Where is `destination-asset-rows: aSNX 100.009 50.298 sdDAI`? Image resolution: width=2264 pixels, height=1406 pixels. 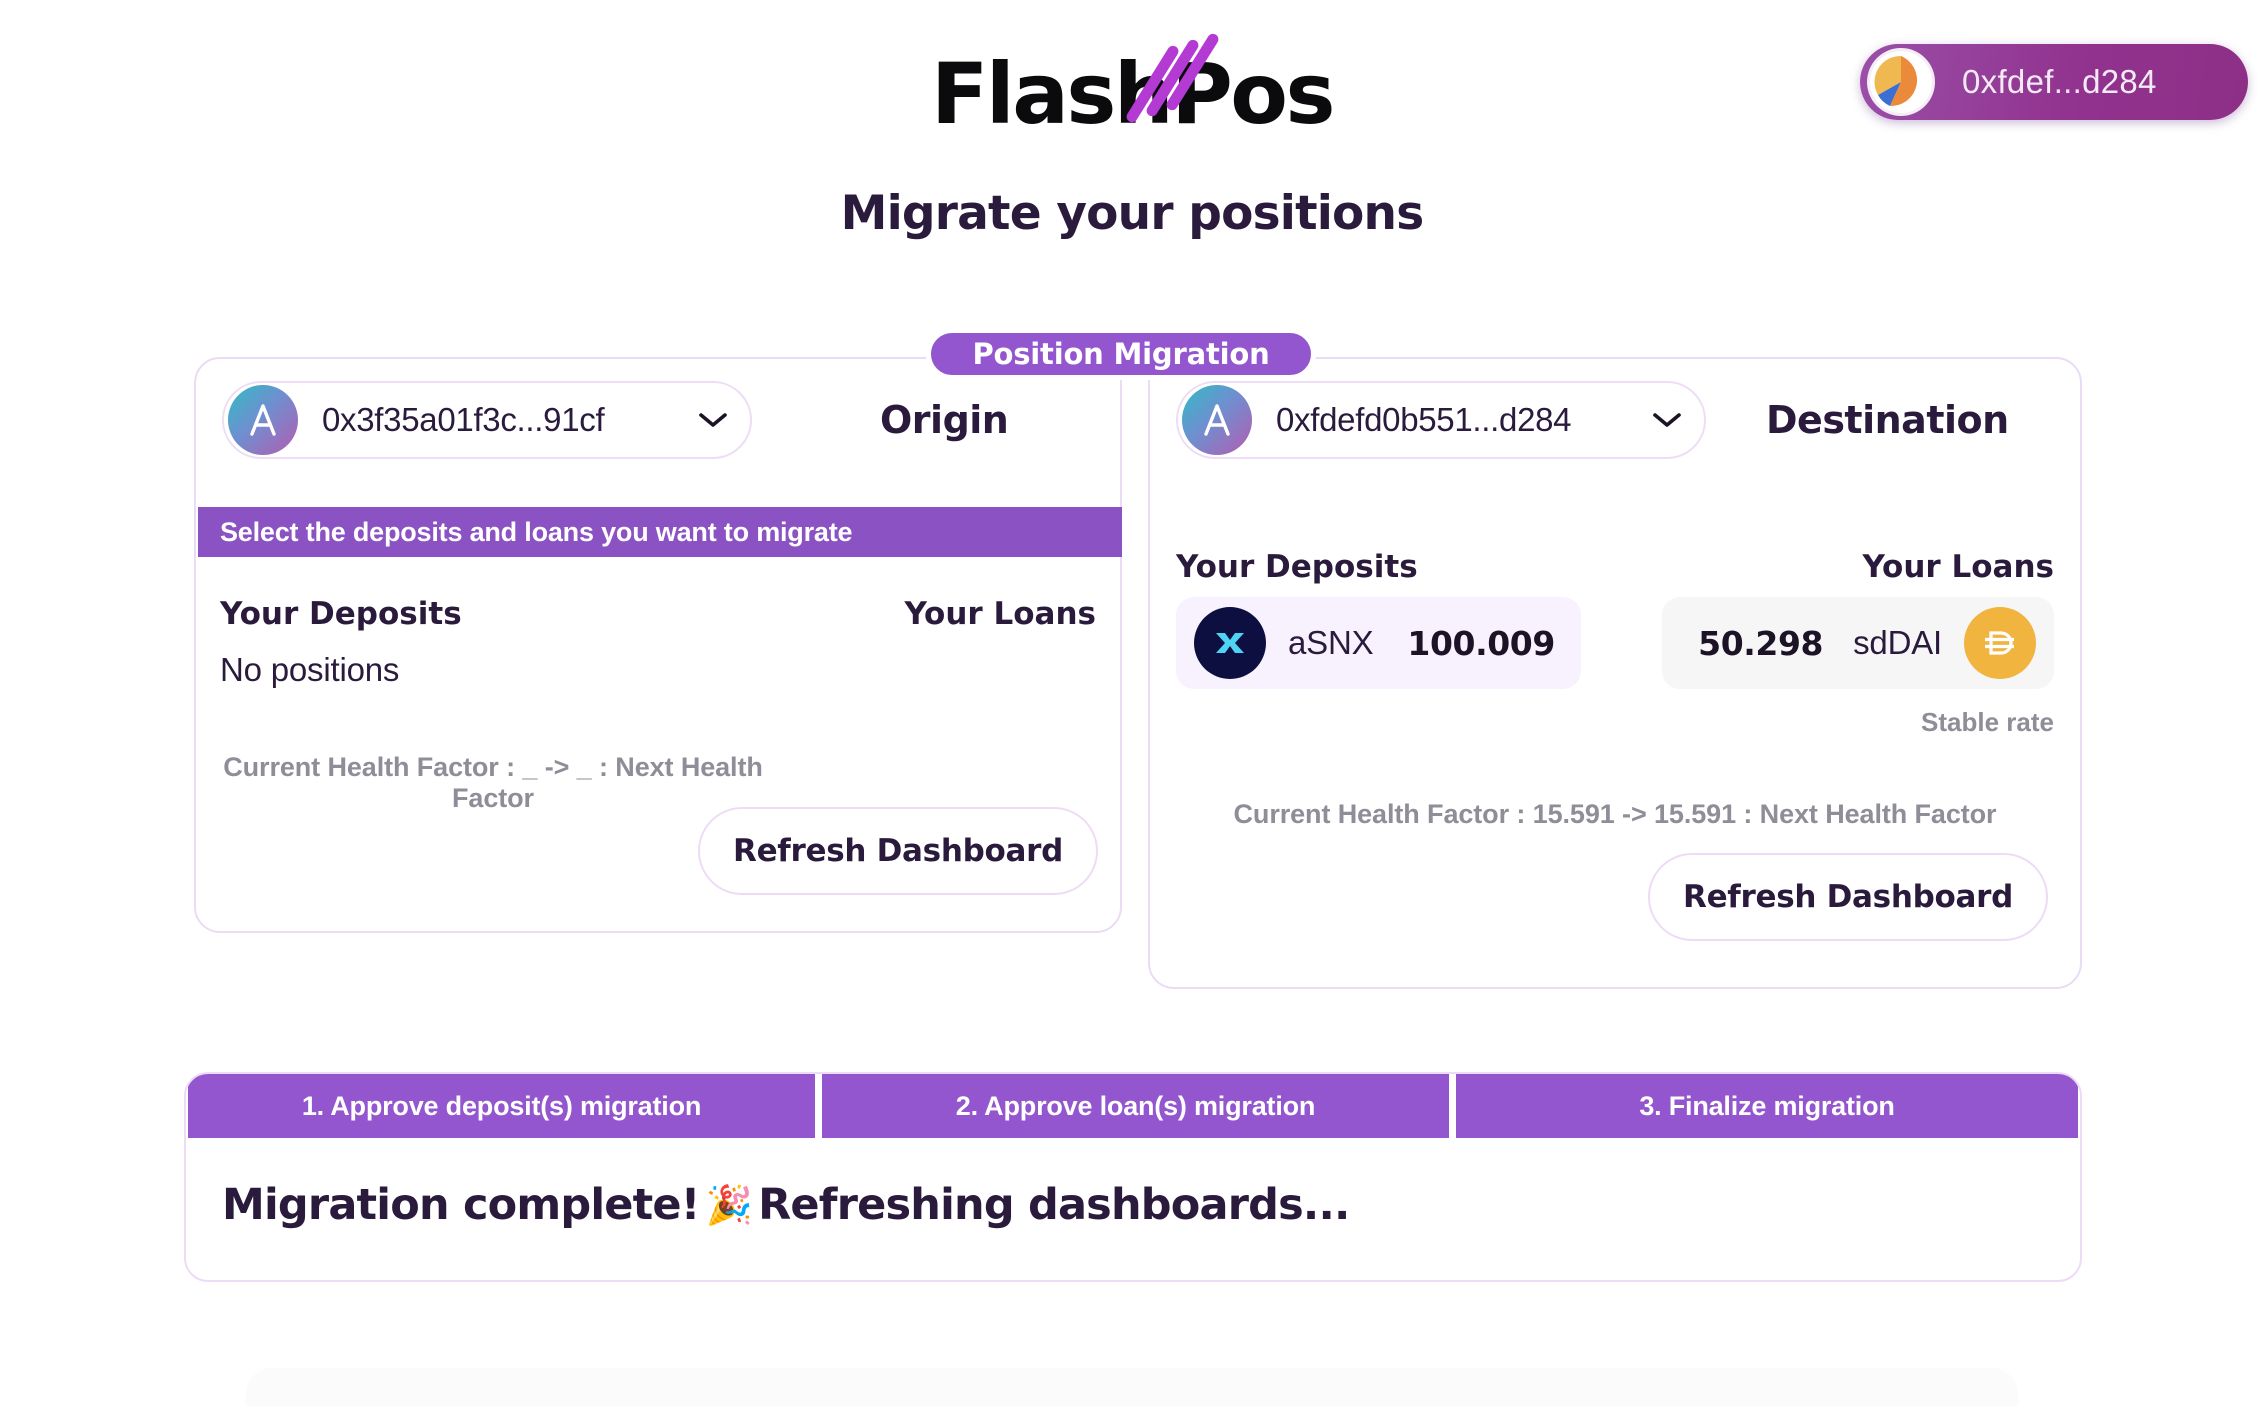
destination-asset-rows: aSNX 100.009 50.298 sdDAI is located at coordinates (1615, 643).